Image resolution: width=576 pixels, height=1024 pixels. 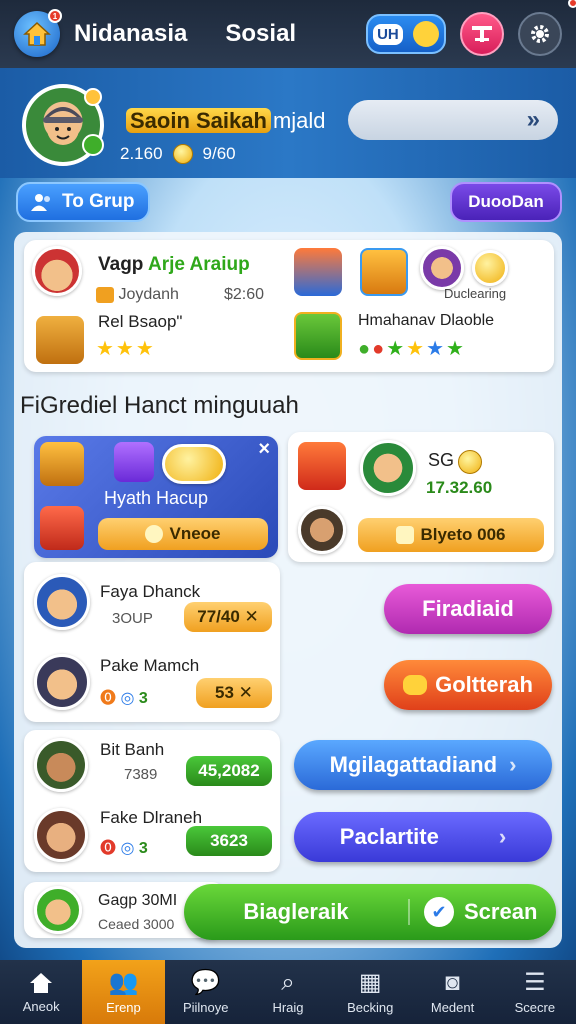 What do you see at coordinates (40, 202) in the screenshot?
I see `users-icon` at bounding box center [40, 202].